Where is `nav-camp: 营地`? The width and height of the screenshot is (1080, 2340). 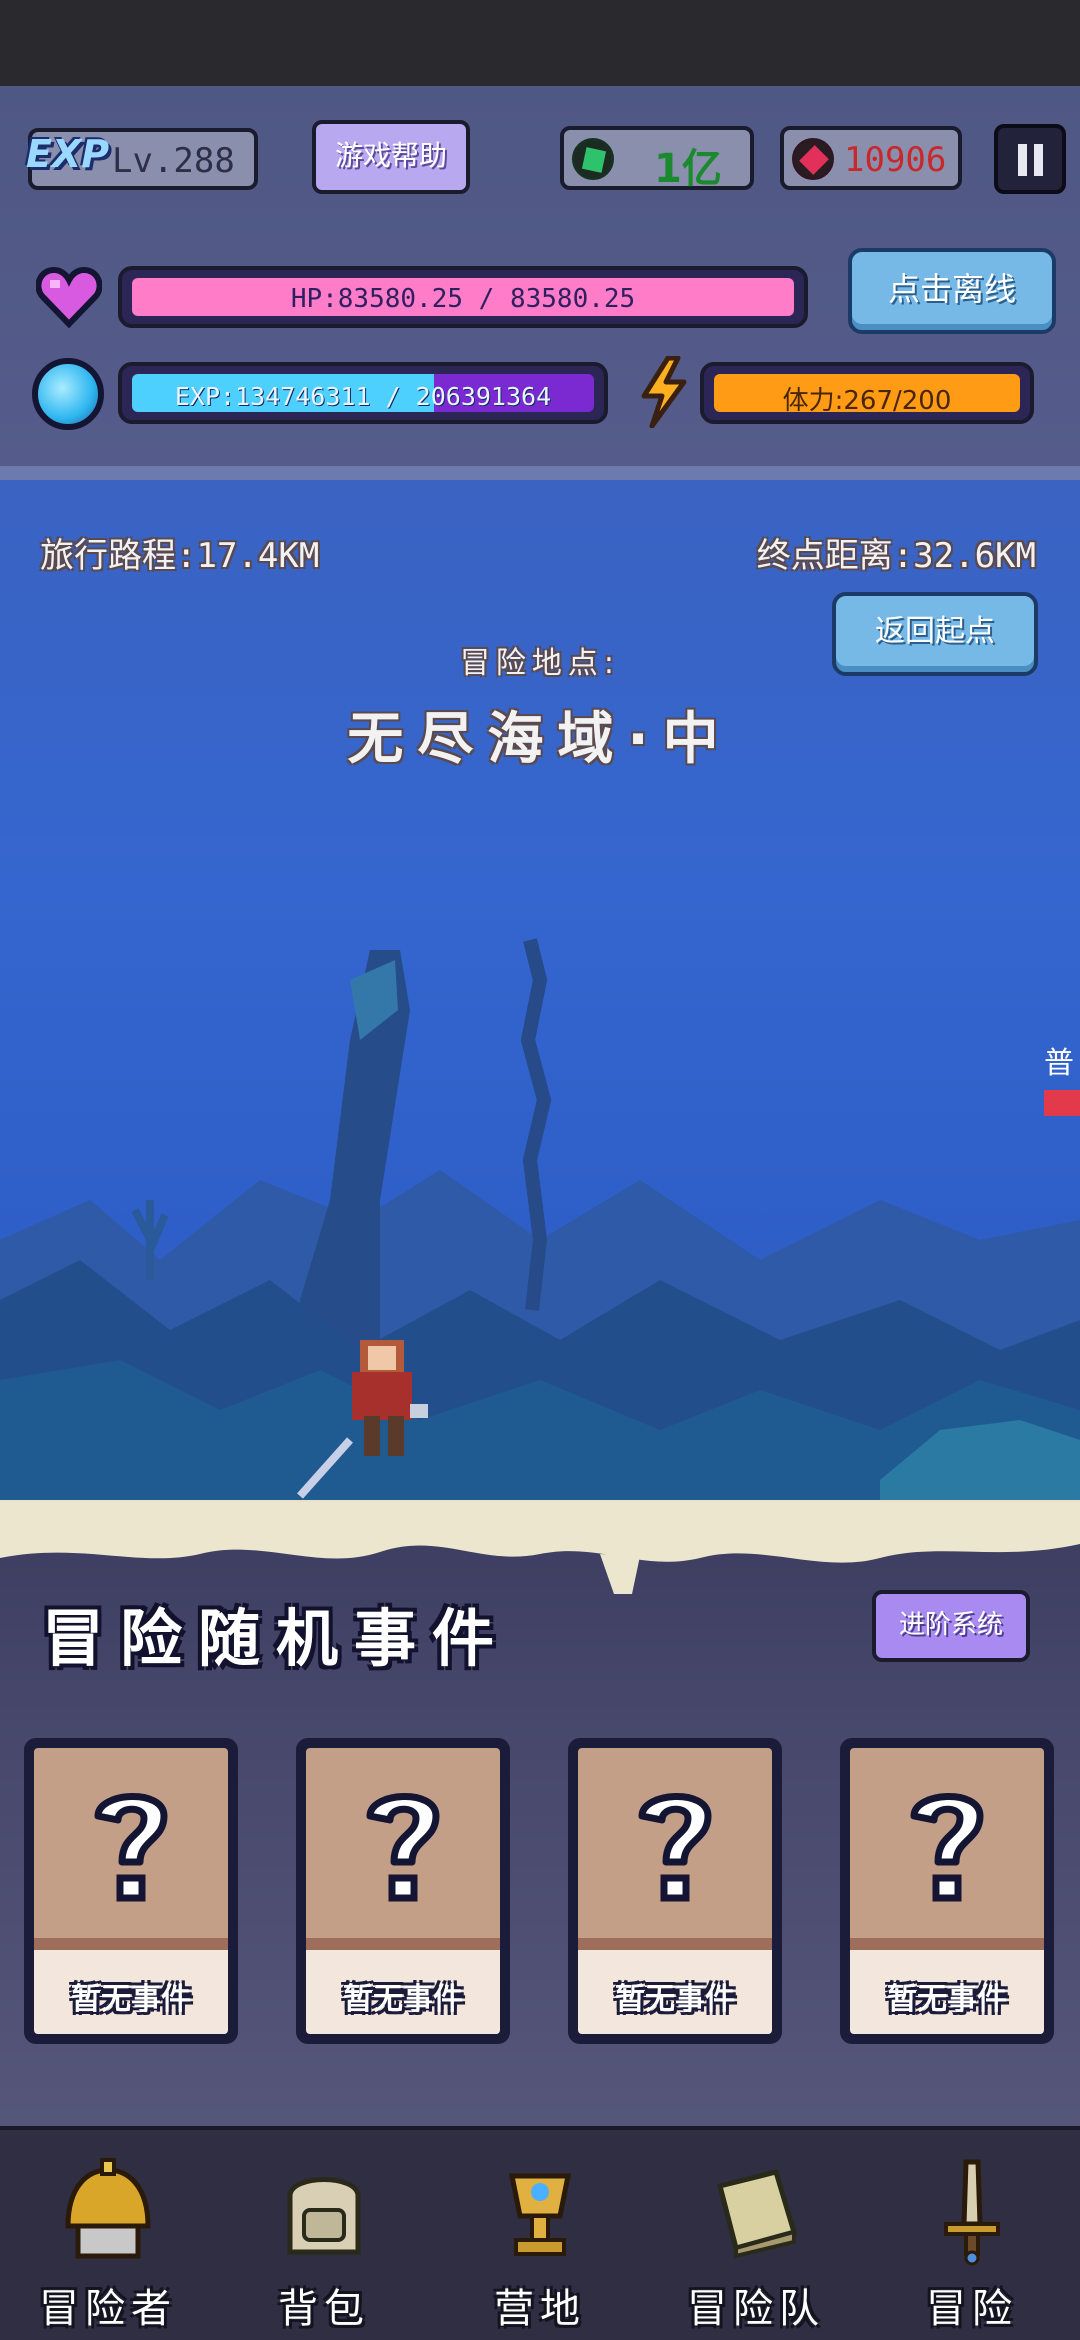 nav-camp: 营地 is located at coordinates (540, 2235).